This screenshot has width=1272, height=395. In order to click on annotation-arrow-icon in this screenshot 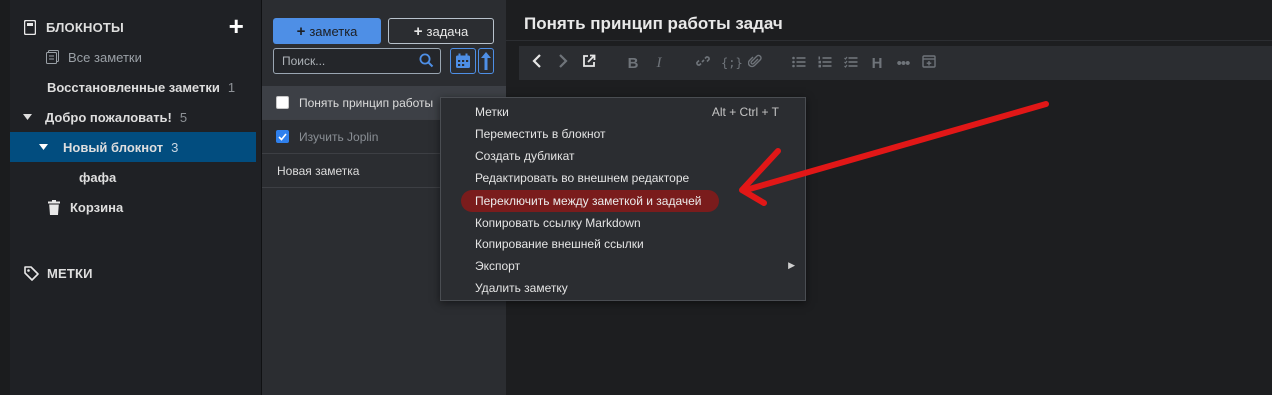, I will do `click(894, 153)`.